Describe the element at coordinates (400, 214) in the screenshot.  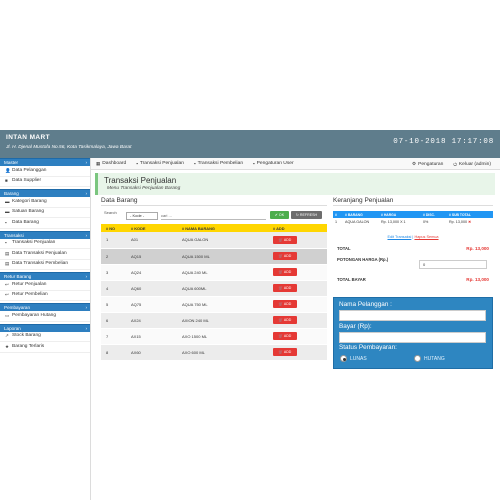
I see `cart-col-harga: # HARGA` at that location.